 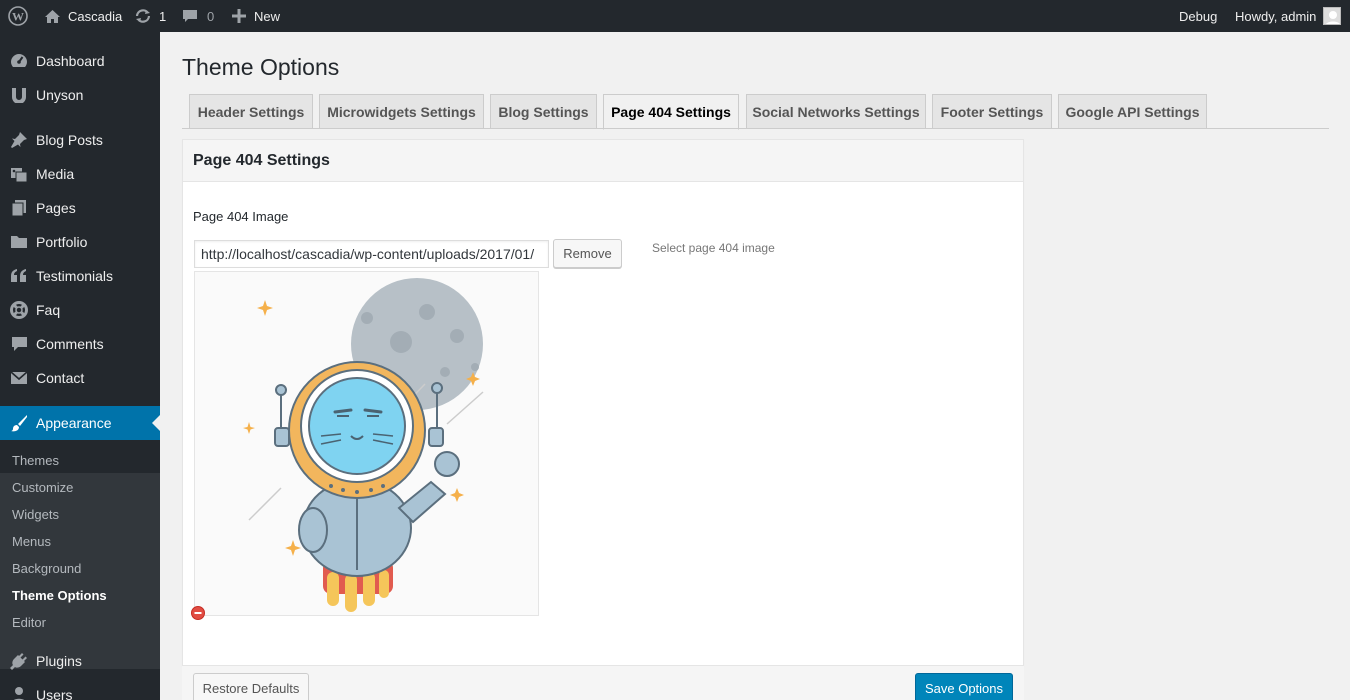 I want to click on brush-icon, so click(x=18, y=423).